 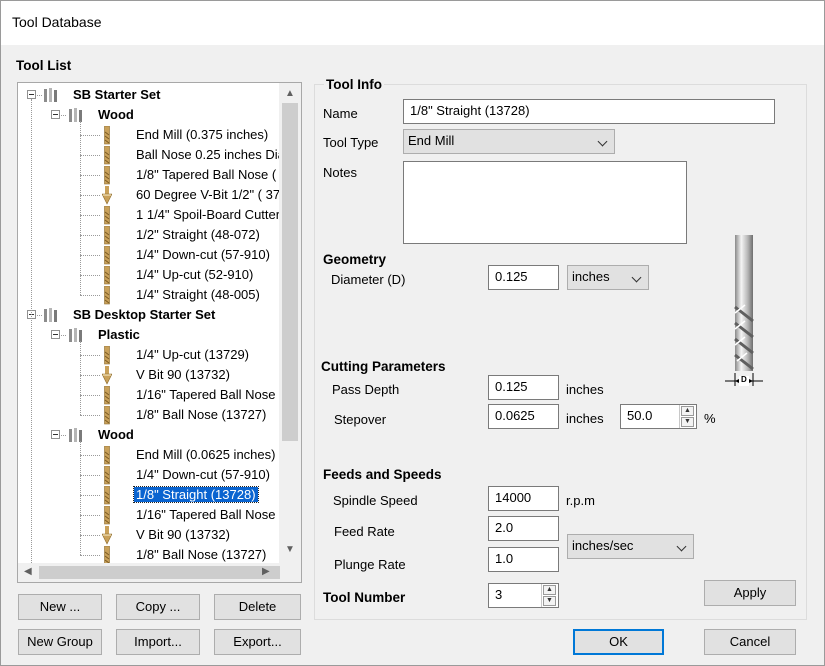 I want to click on tree-item-label: 1/4" Up-cut (52-910), so click(x=195, y=274).